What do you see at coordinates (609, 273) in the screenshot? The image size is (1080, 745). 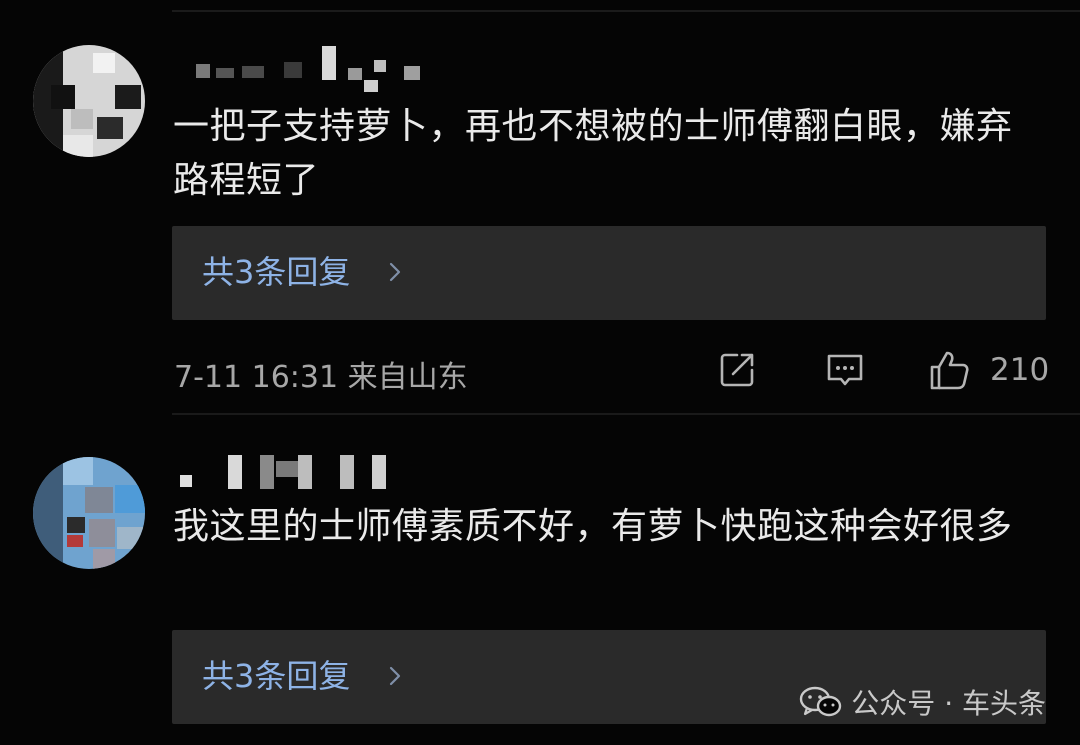 I see `view-replies-button: 共3条回复` at bounding box center [609, 273].